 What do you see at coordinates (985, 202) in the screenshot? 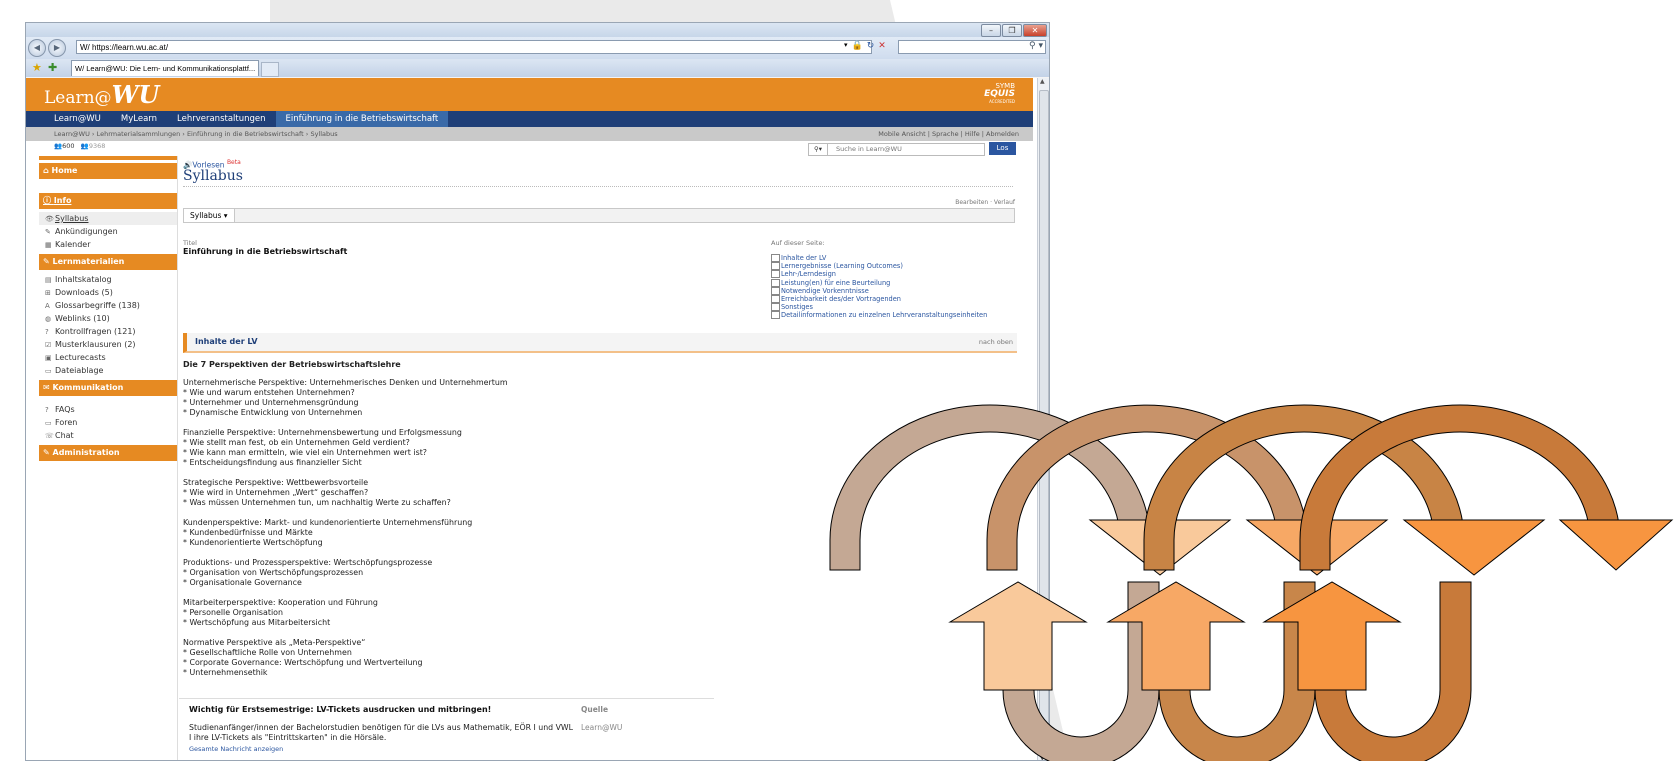
I see `edit-links: Bearbeiten · Verlauf` at bounding box center [985, 202].